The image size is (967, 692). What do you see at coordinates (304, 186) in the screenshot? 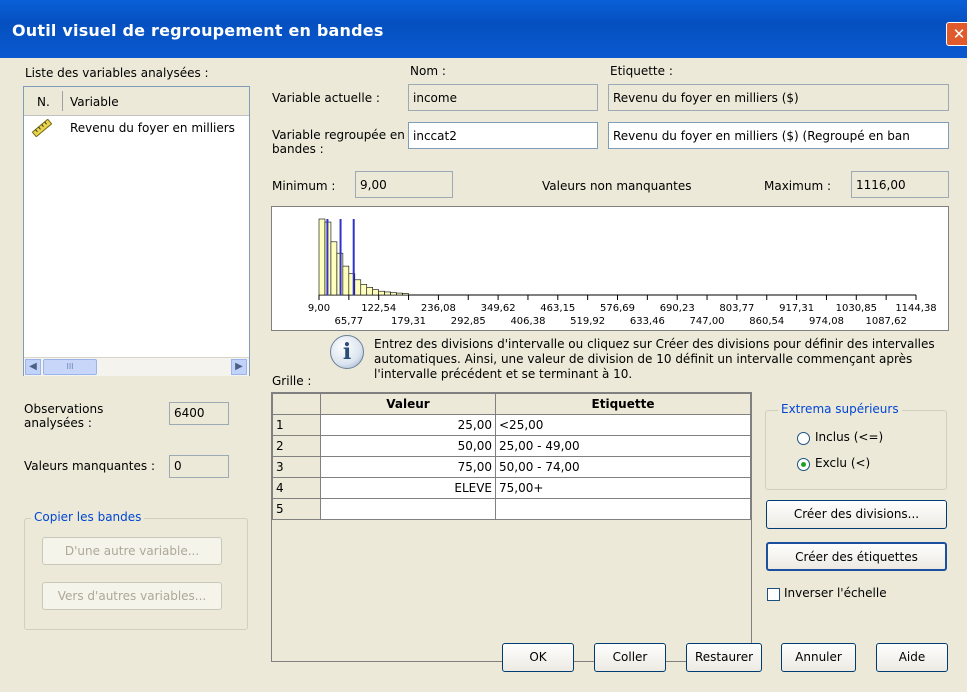
I see `minimum-label: Minimum :` at bounding box center [304, 186].